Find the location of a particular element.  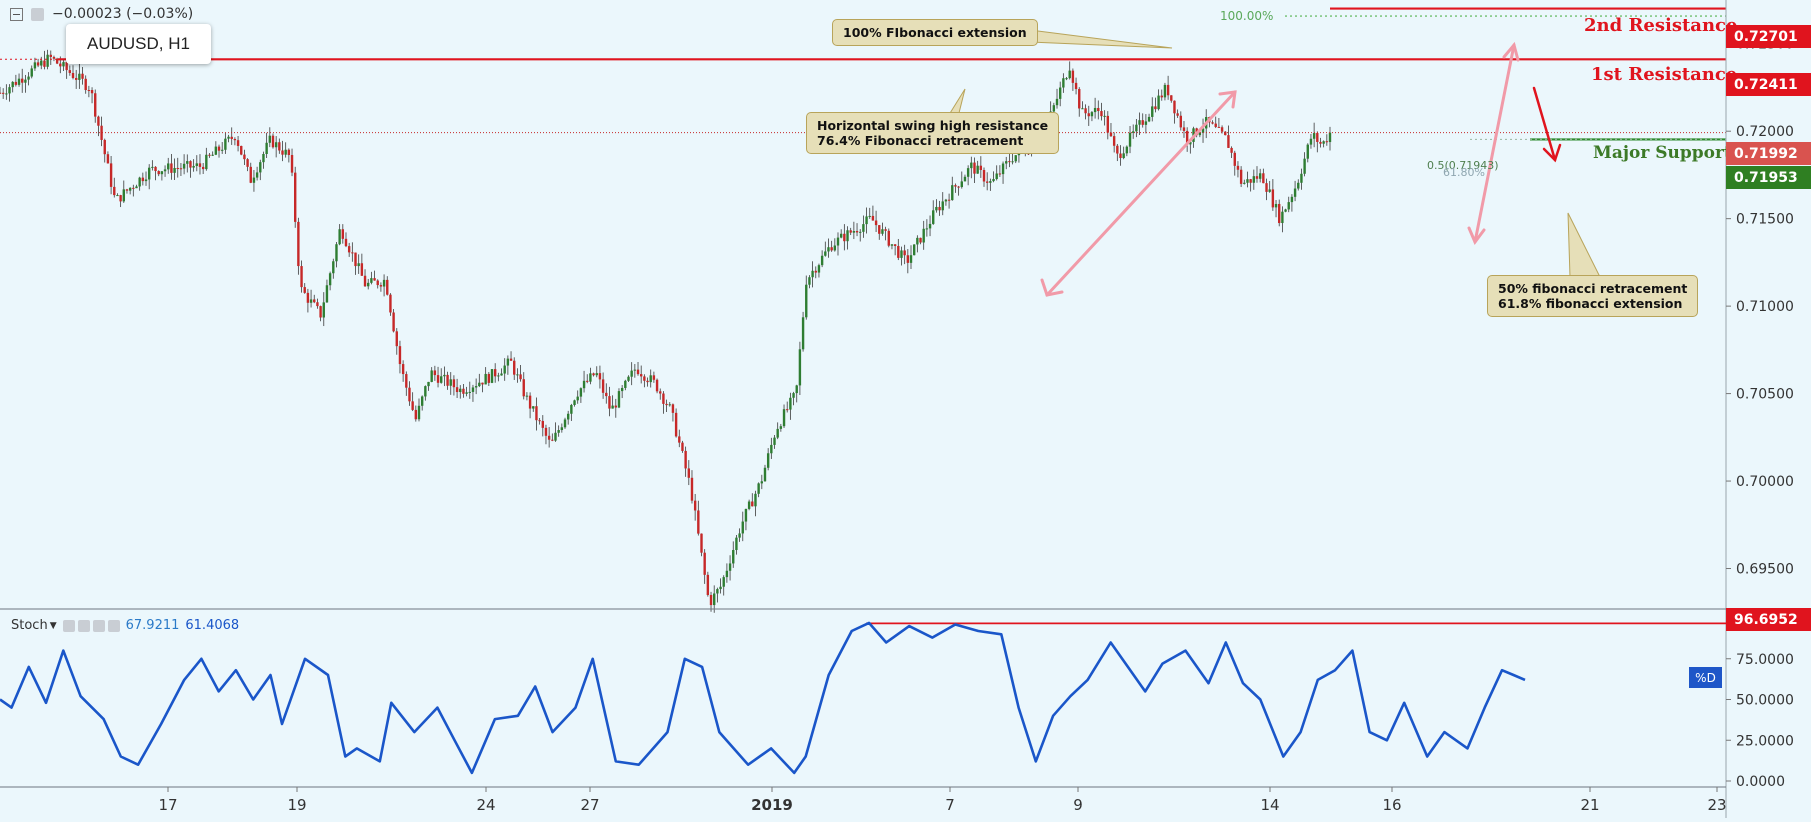

symbol-label: AUDUSD, H1 is located at coordinates (138, 44).